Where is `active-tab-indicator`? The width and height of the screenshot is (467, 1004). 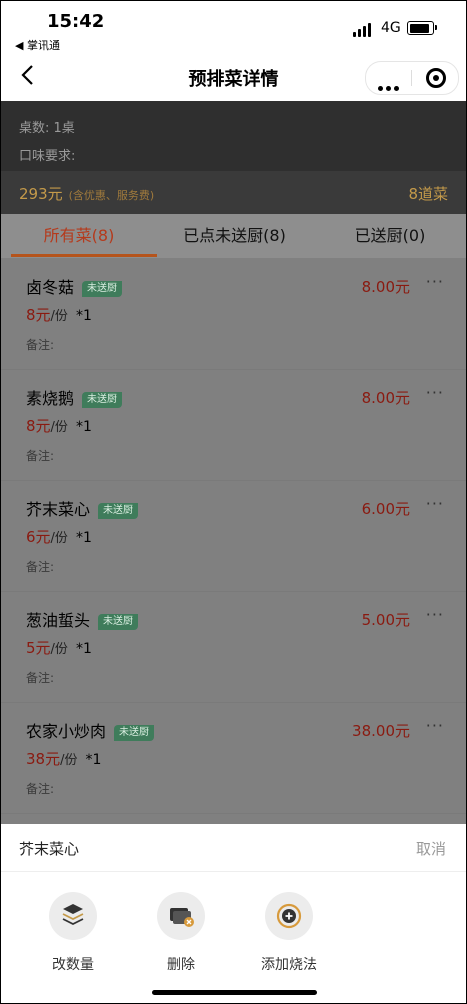 active-tab-indicator is located at coordinates (84, 255).